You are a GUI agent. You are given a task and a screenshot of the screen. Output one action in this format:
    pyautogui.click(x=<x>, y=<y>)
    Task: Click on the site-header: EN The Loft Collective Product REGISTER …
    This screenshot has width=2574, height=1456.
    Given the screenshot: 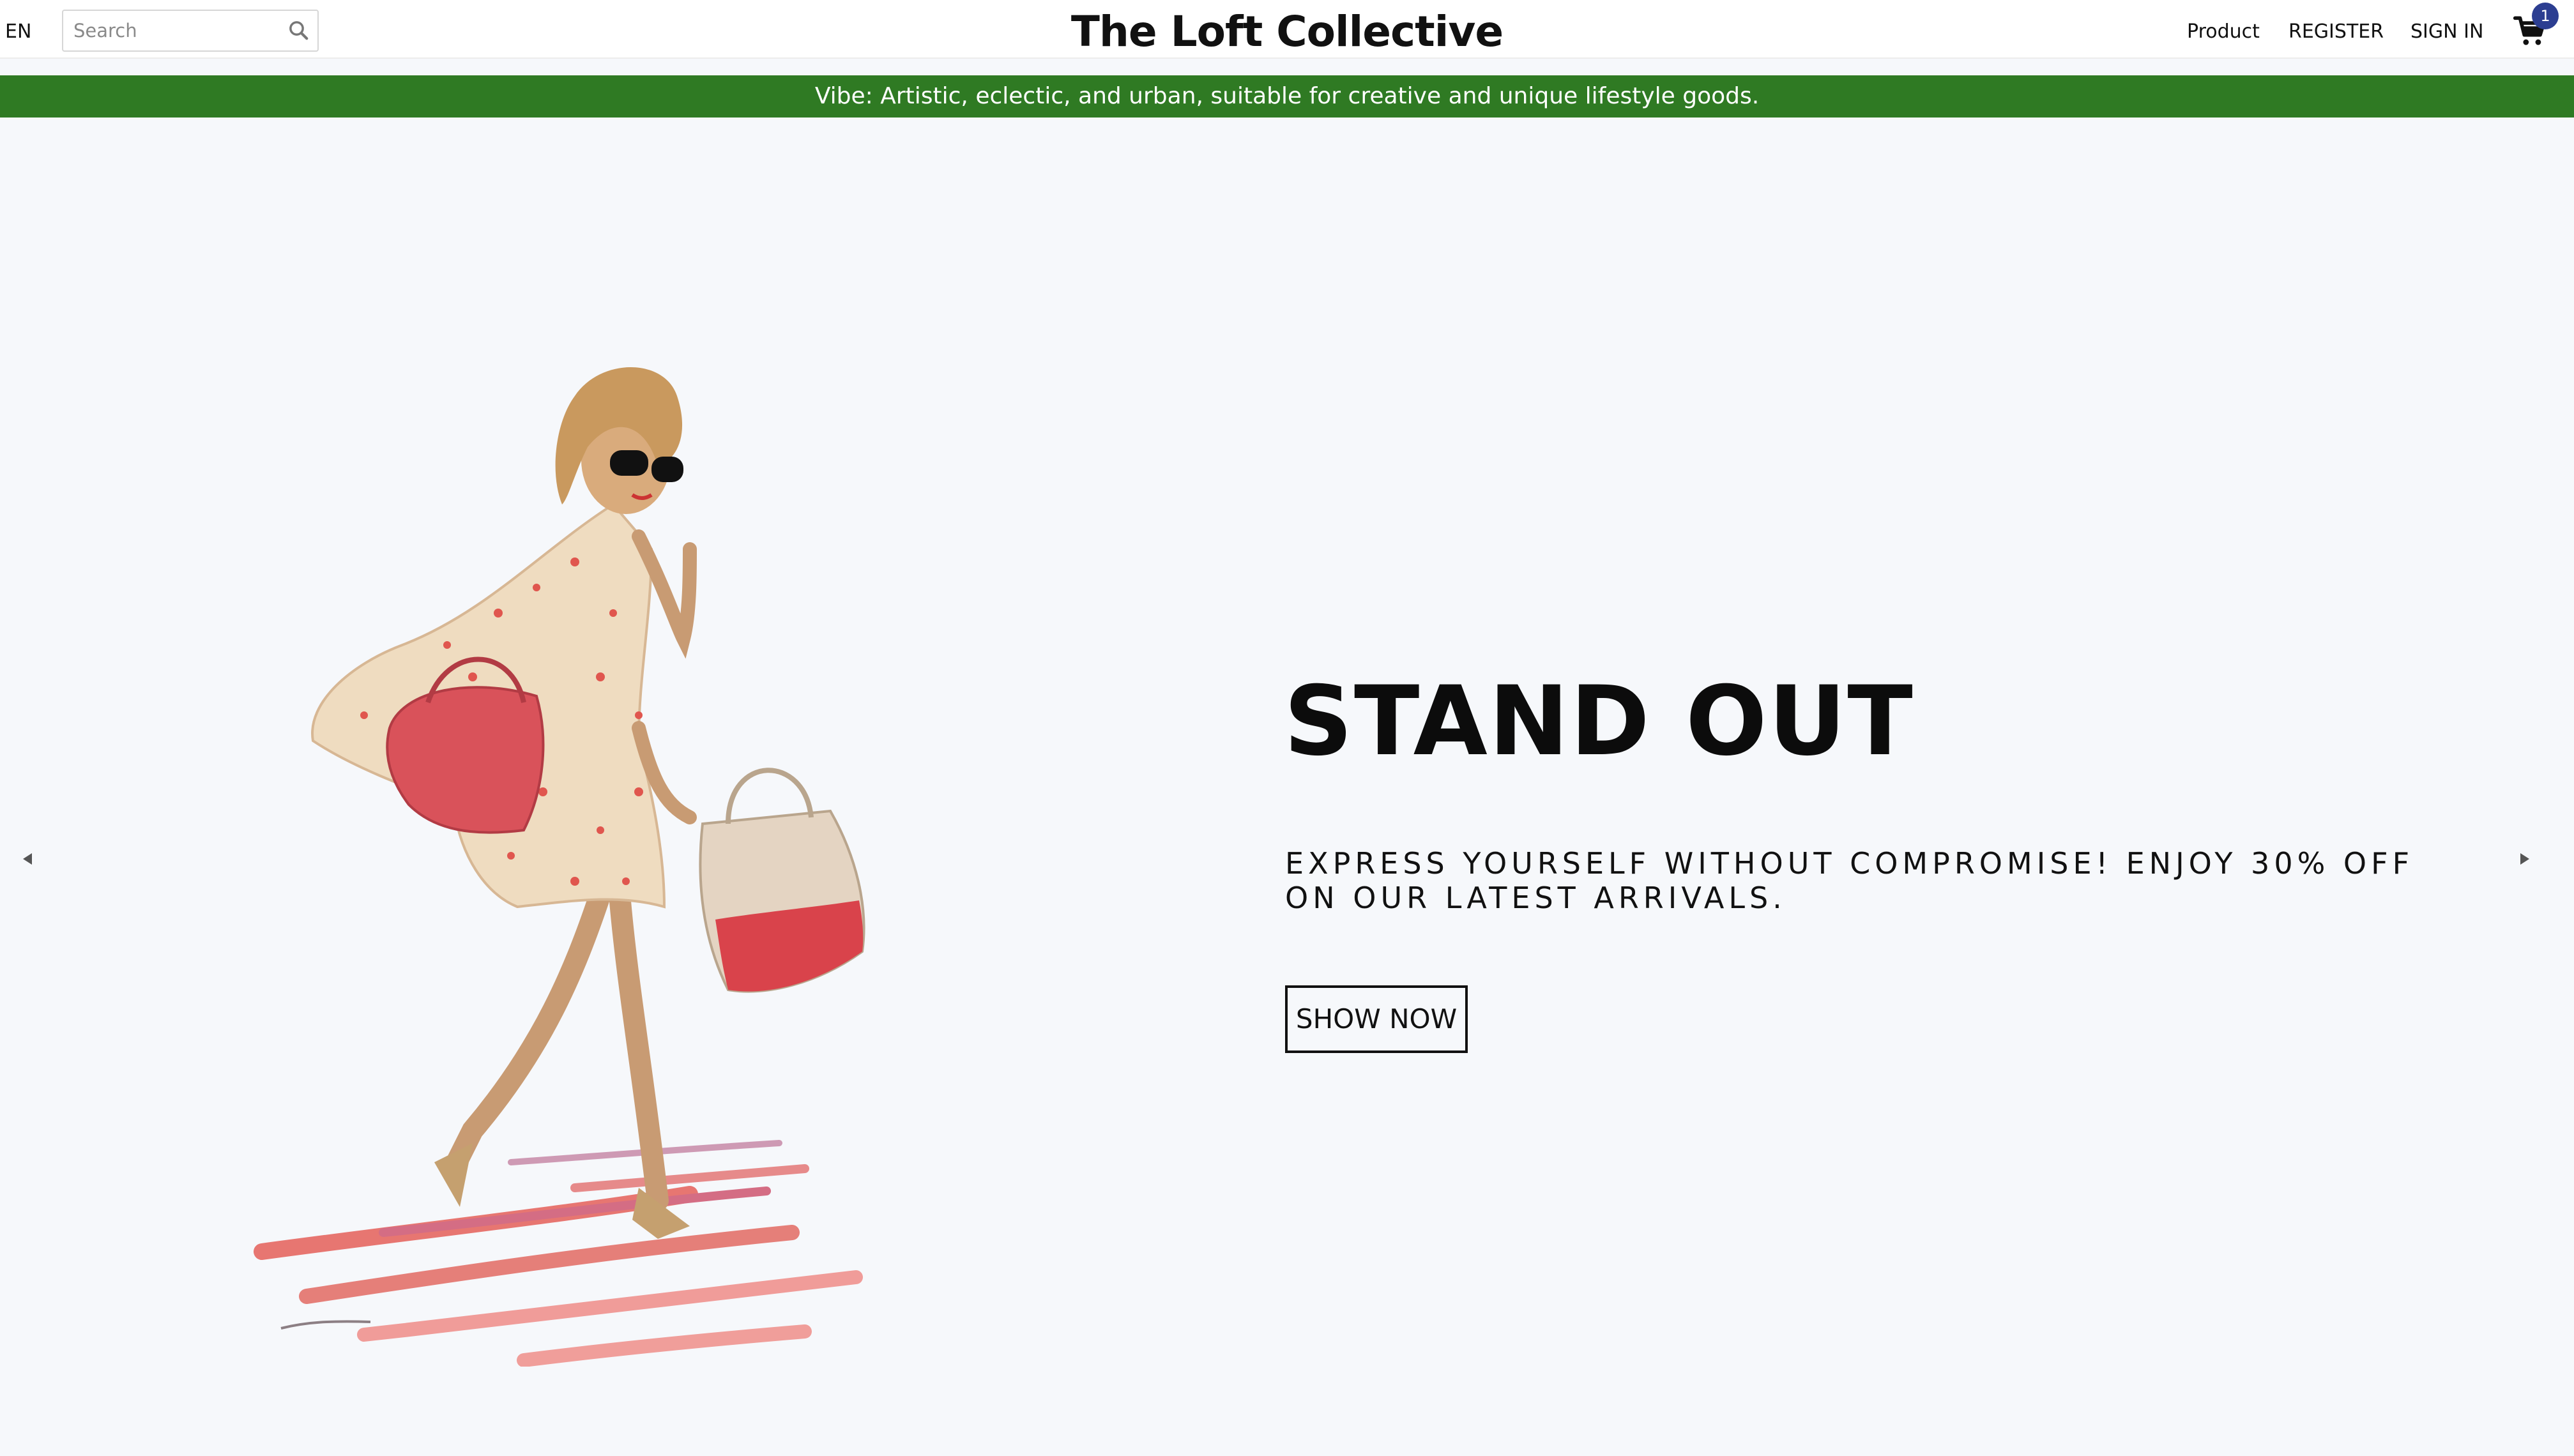 What is the action you would take?
    pyautogui.click(x=1287, y=29)
    